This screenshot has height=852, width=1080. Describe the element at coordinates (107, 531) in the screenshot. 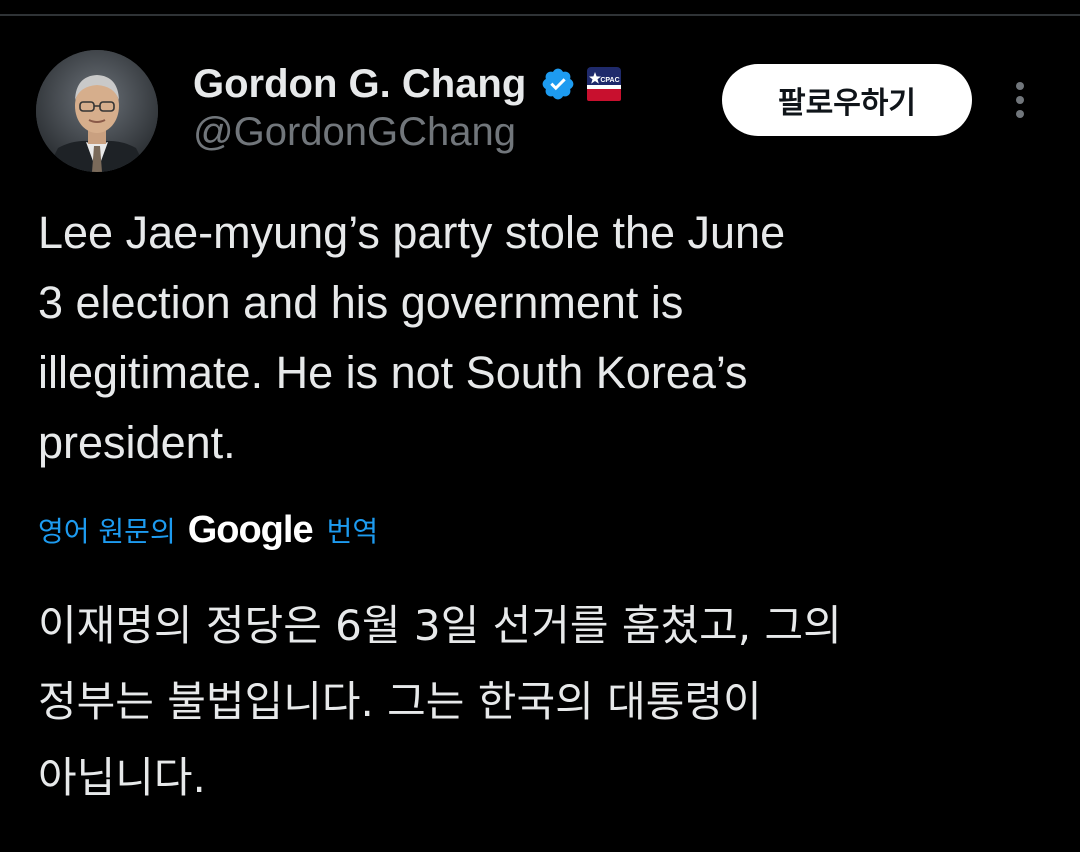

I see `translation-prefix: 영어 원문의` at that location.